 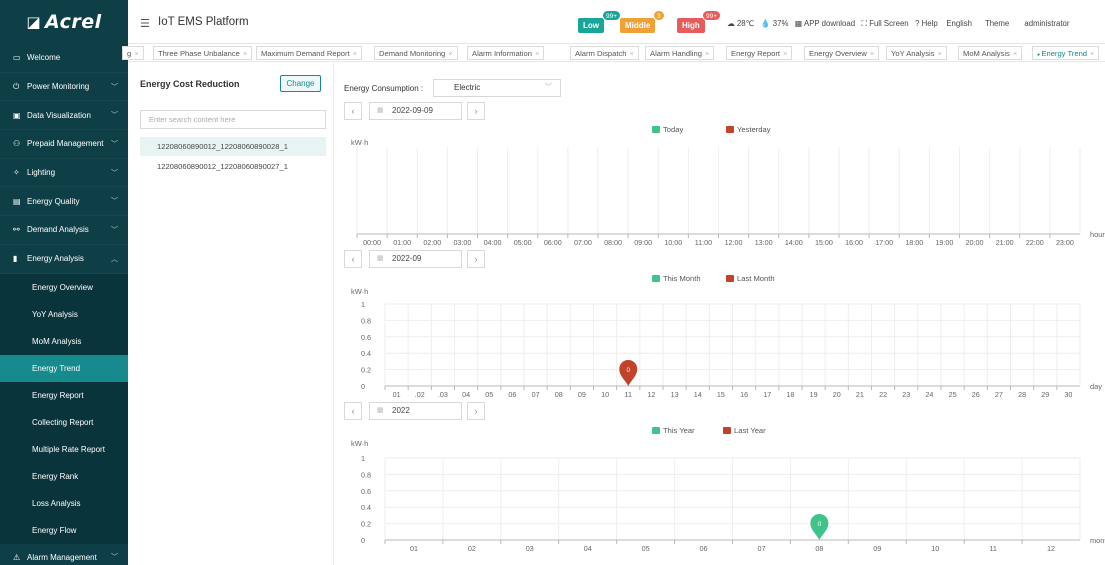 What do you see at coordinates (64, 314) in the screenshot?
I see `sidebar-item-yoy-analysis: YoY Analysis` at bounding box center [64, 314].